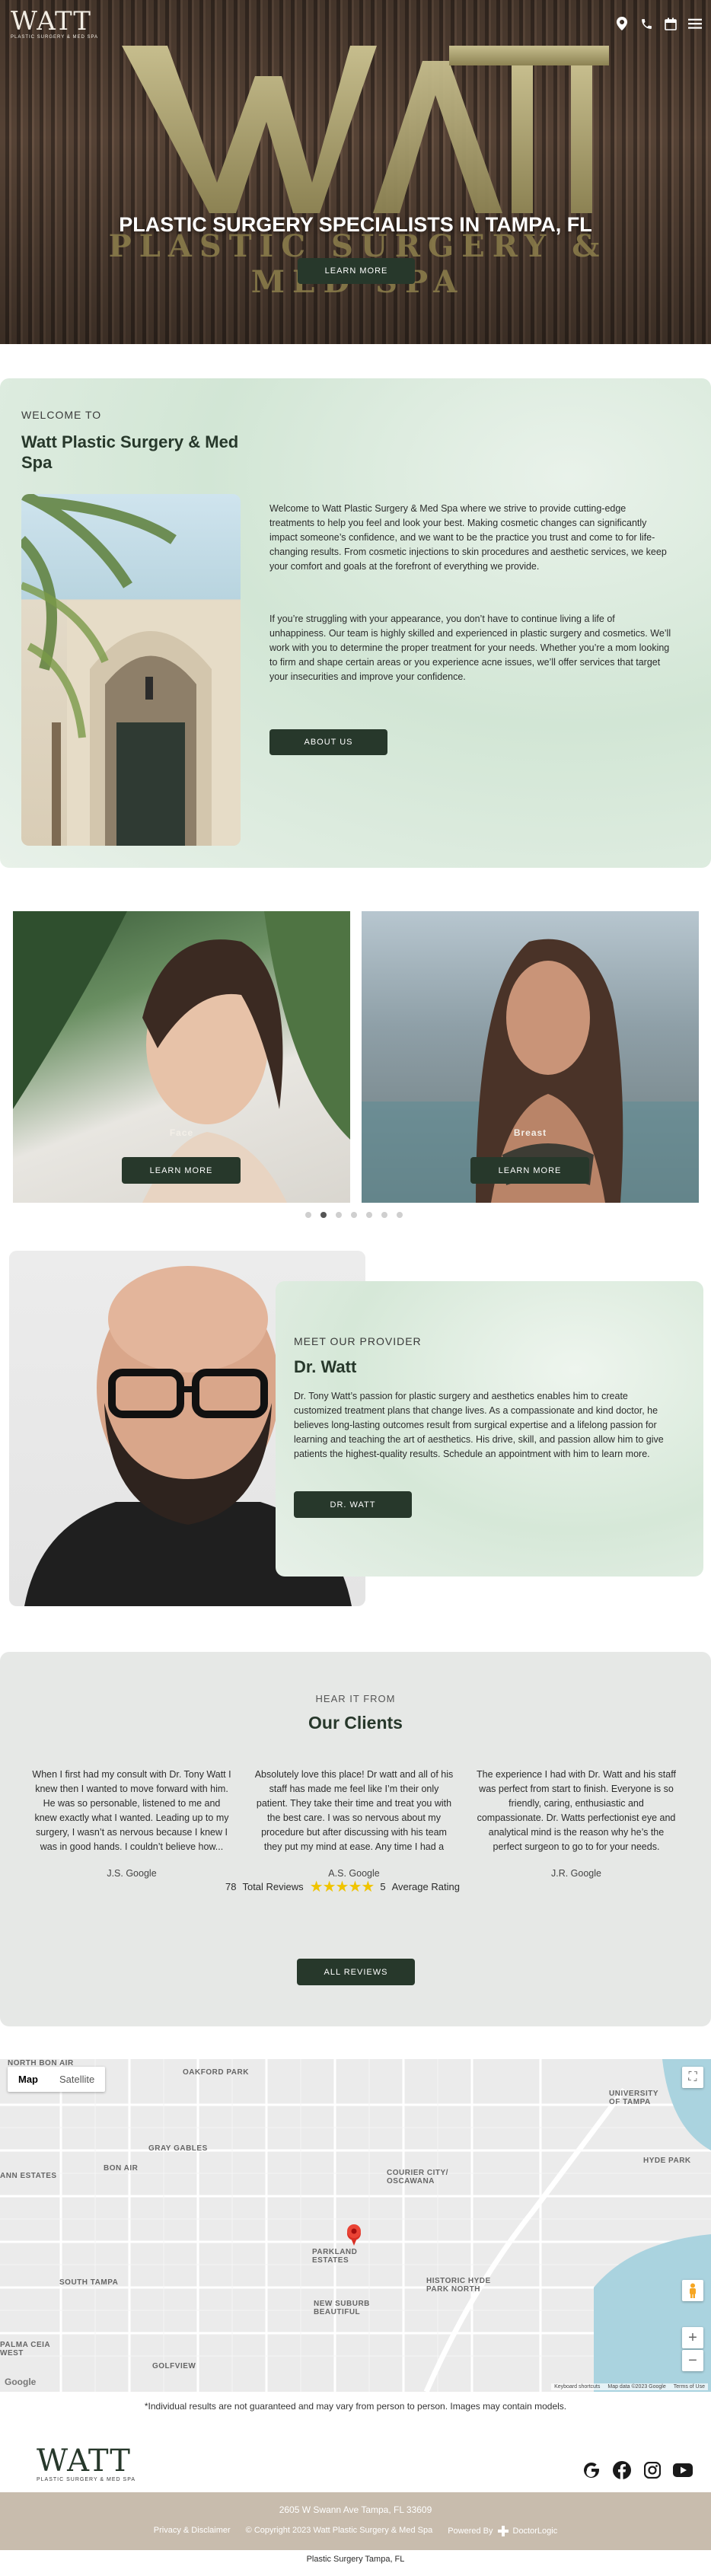  I want to click on map-place-label: NEW SUBURB BEAUTIFUL, so click(342, 2308).